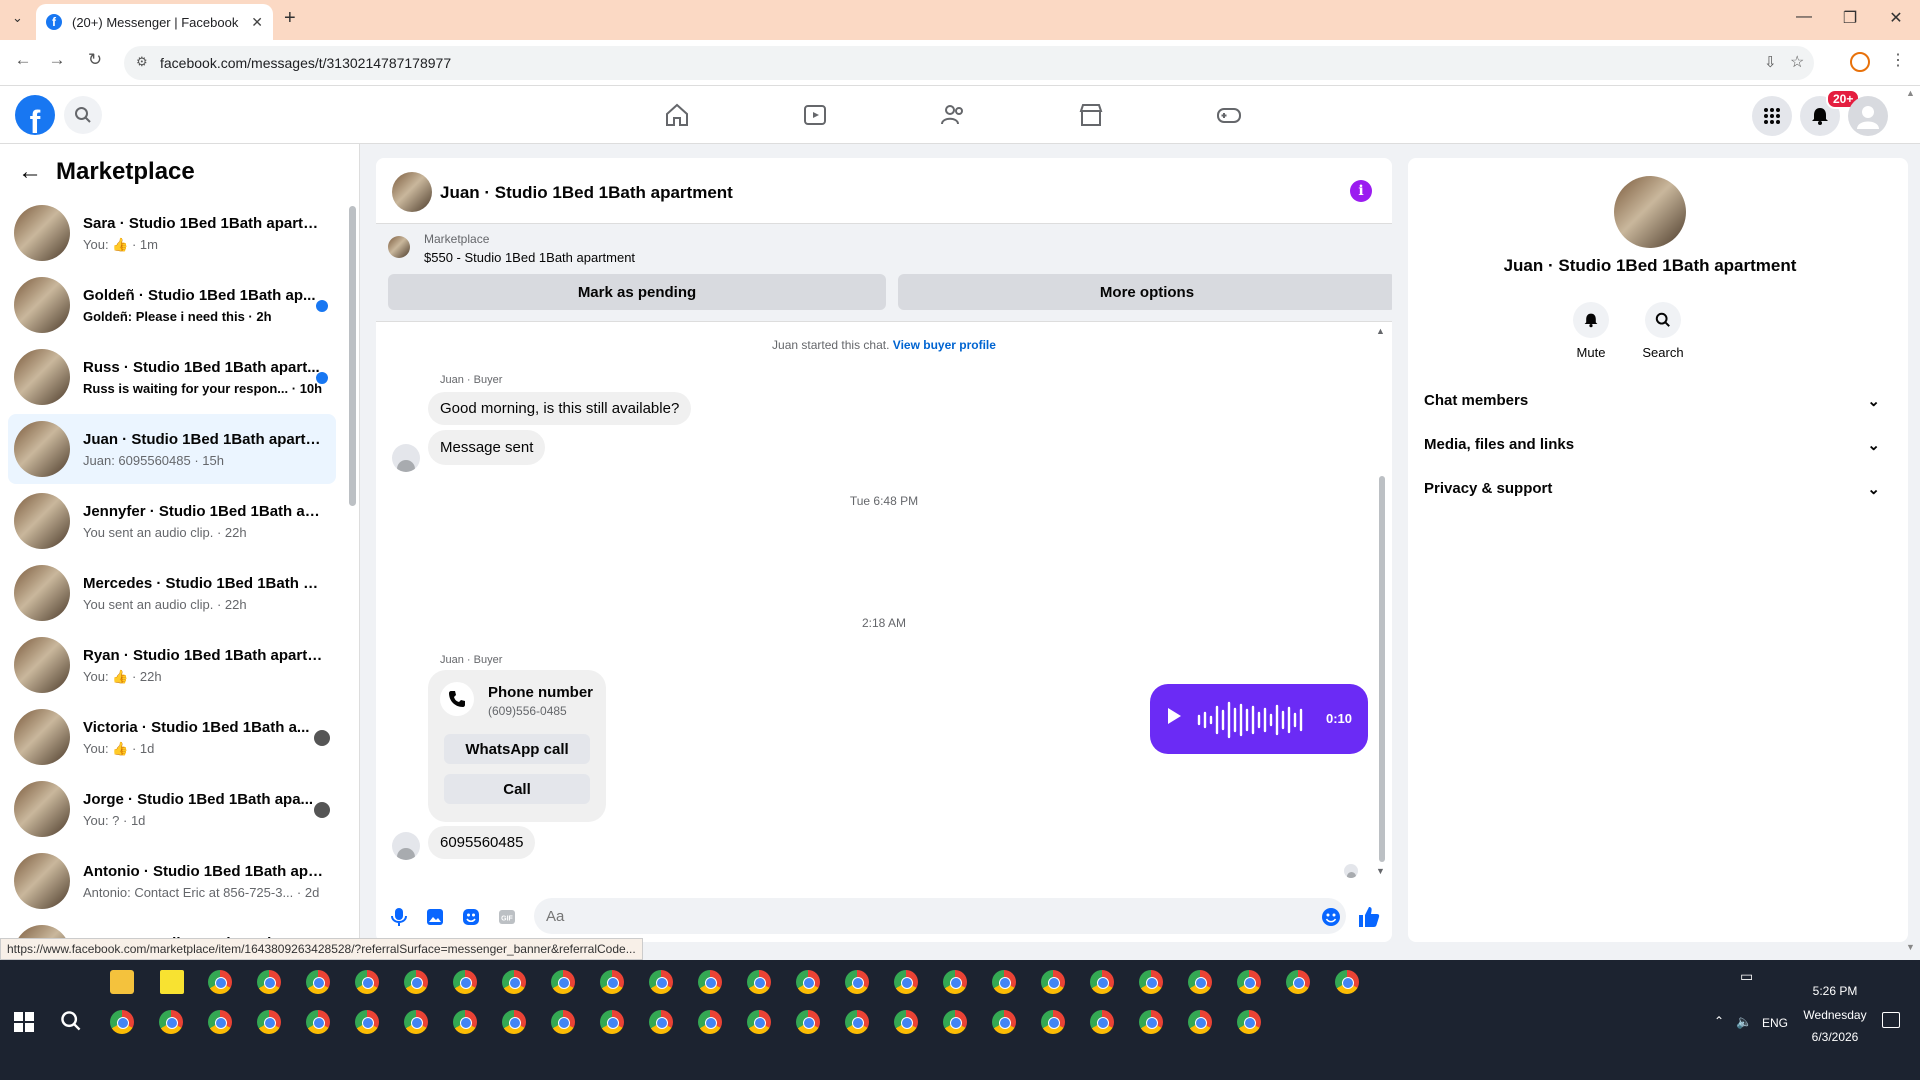 The width and height of the screenshot is (1920, 1080). What do you see at coordinates (507, 917) in the screenshot?
I see `gif-icon: GIF` at bounding box center [507, 917].